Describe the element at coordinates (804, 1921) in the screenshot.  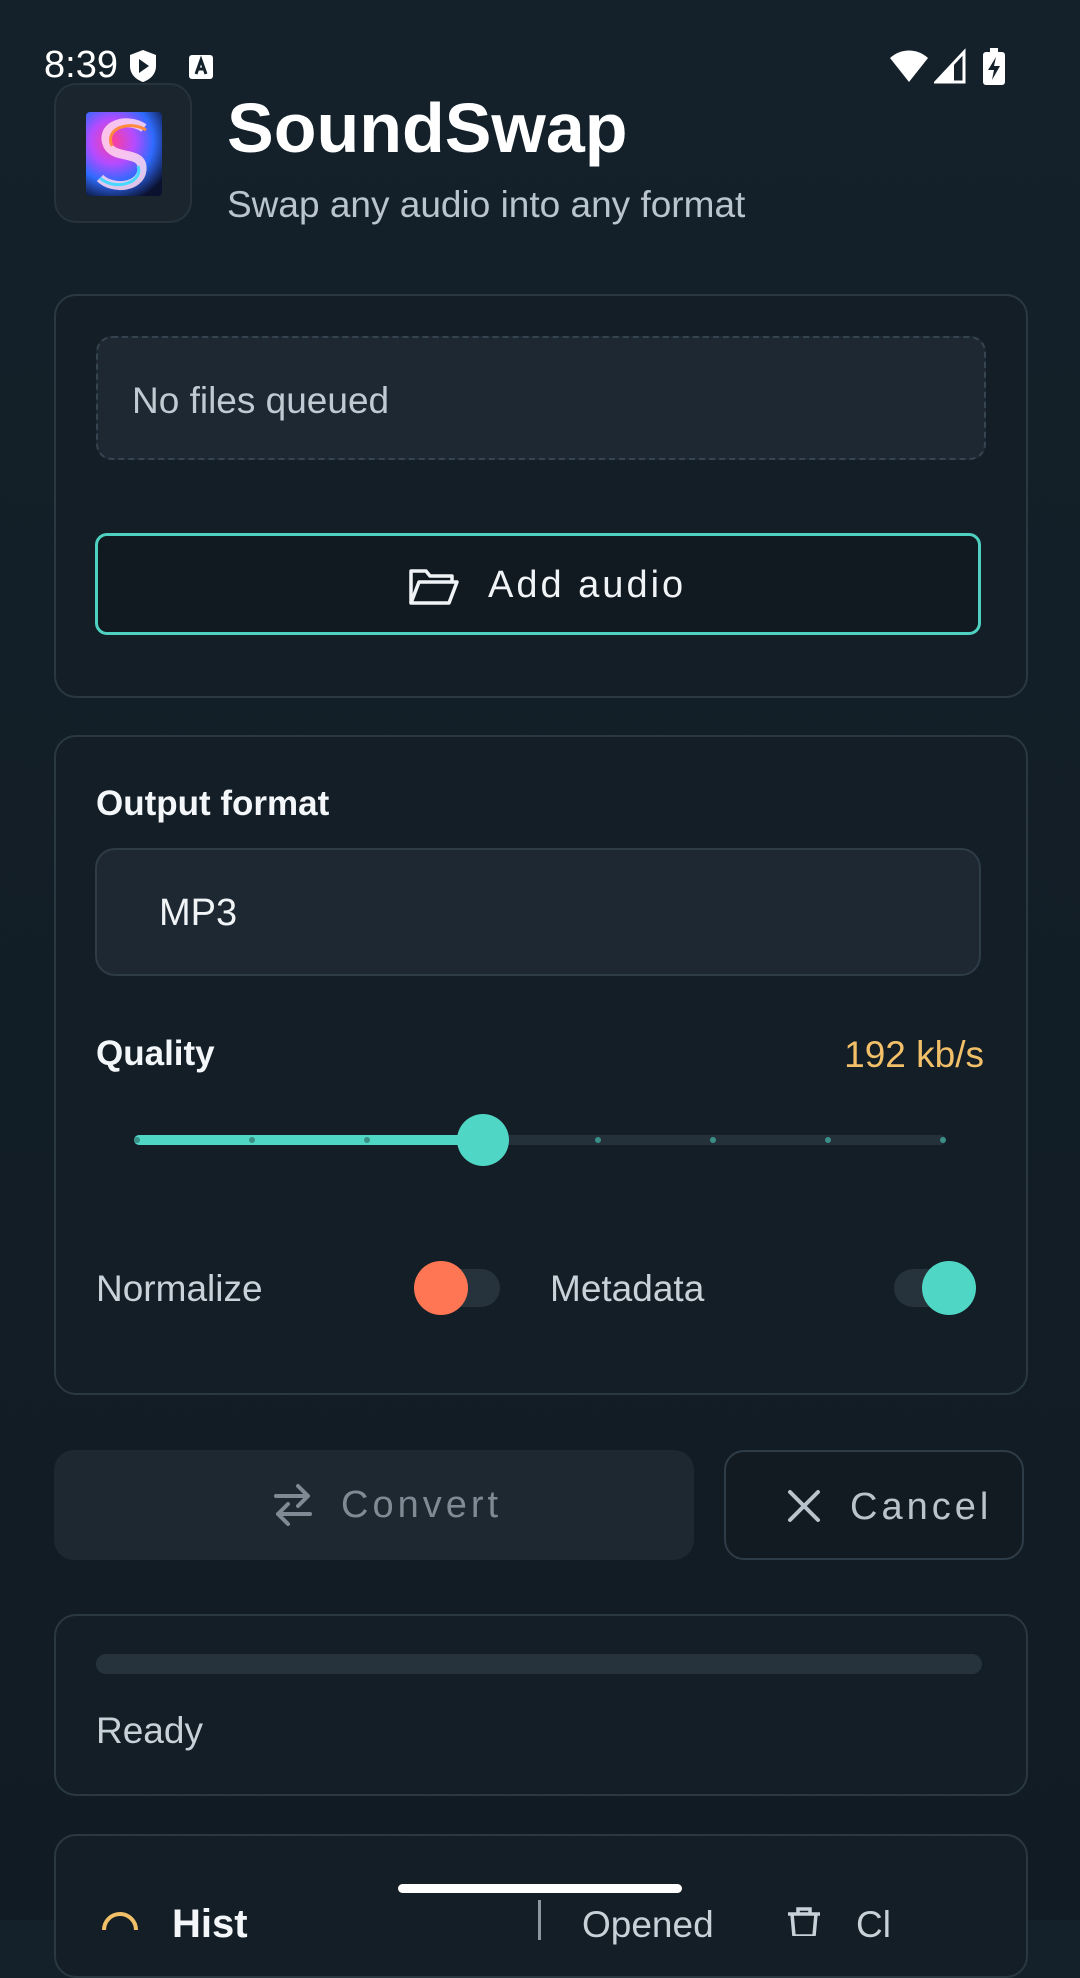
I see `trash-icon` at that location.